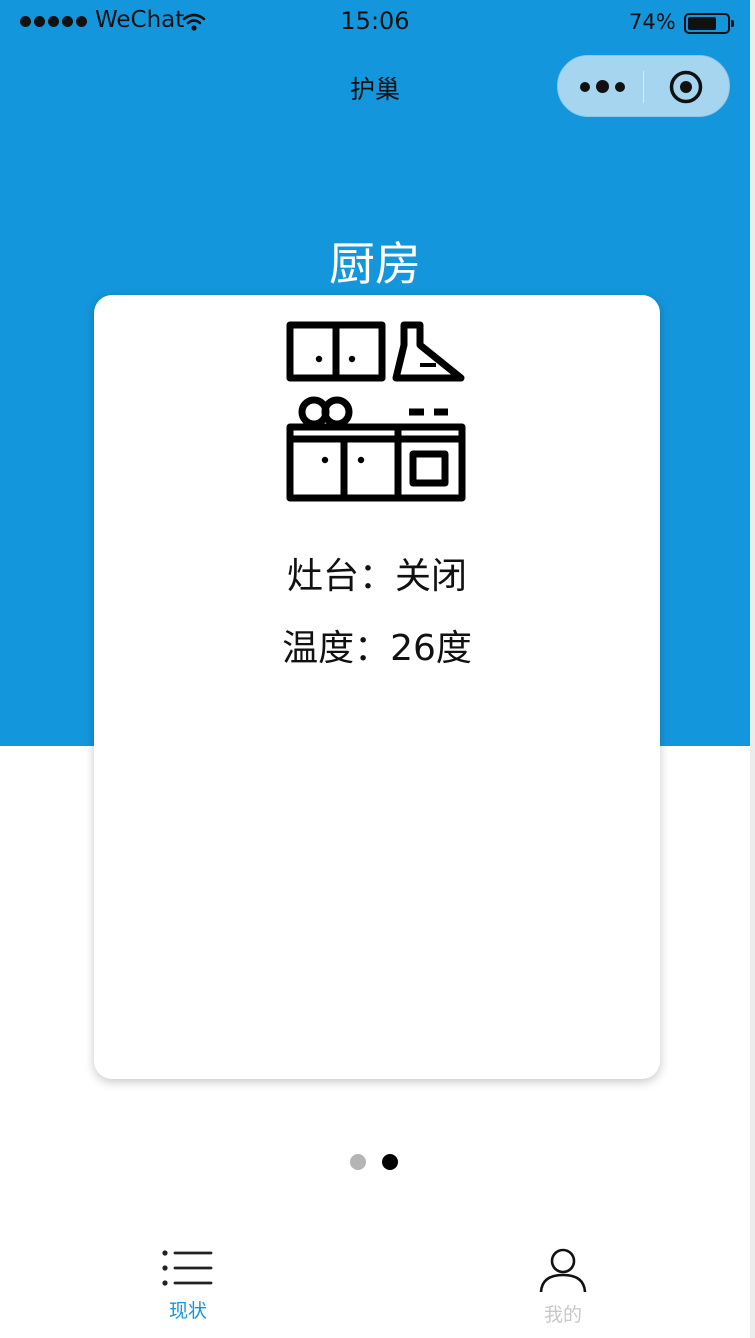 Image resolution: width=755 pixels, height=1338 pixels. I want to click on stove-label: 灶台：, so click(340, 576).